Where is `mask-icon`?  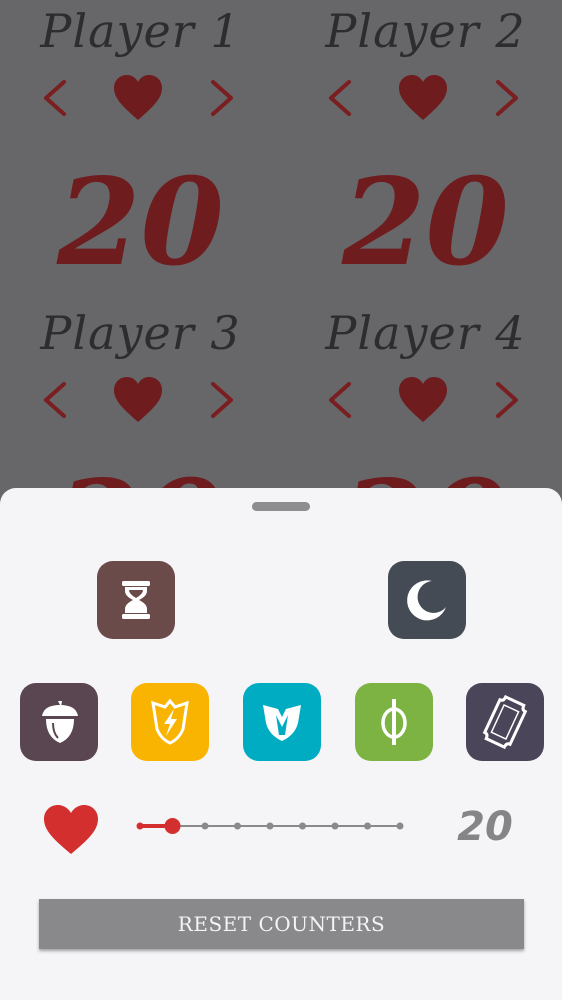 mask-icon is located at coordinates (282, 723).